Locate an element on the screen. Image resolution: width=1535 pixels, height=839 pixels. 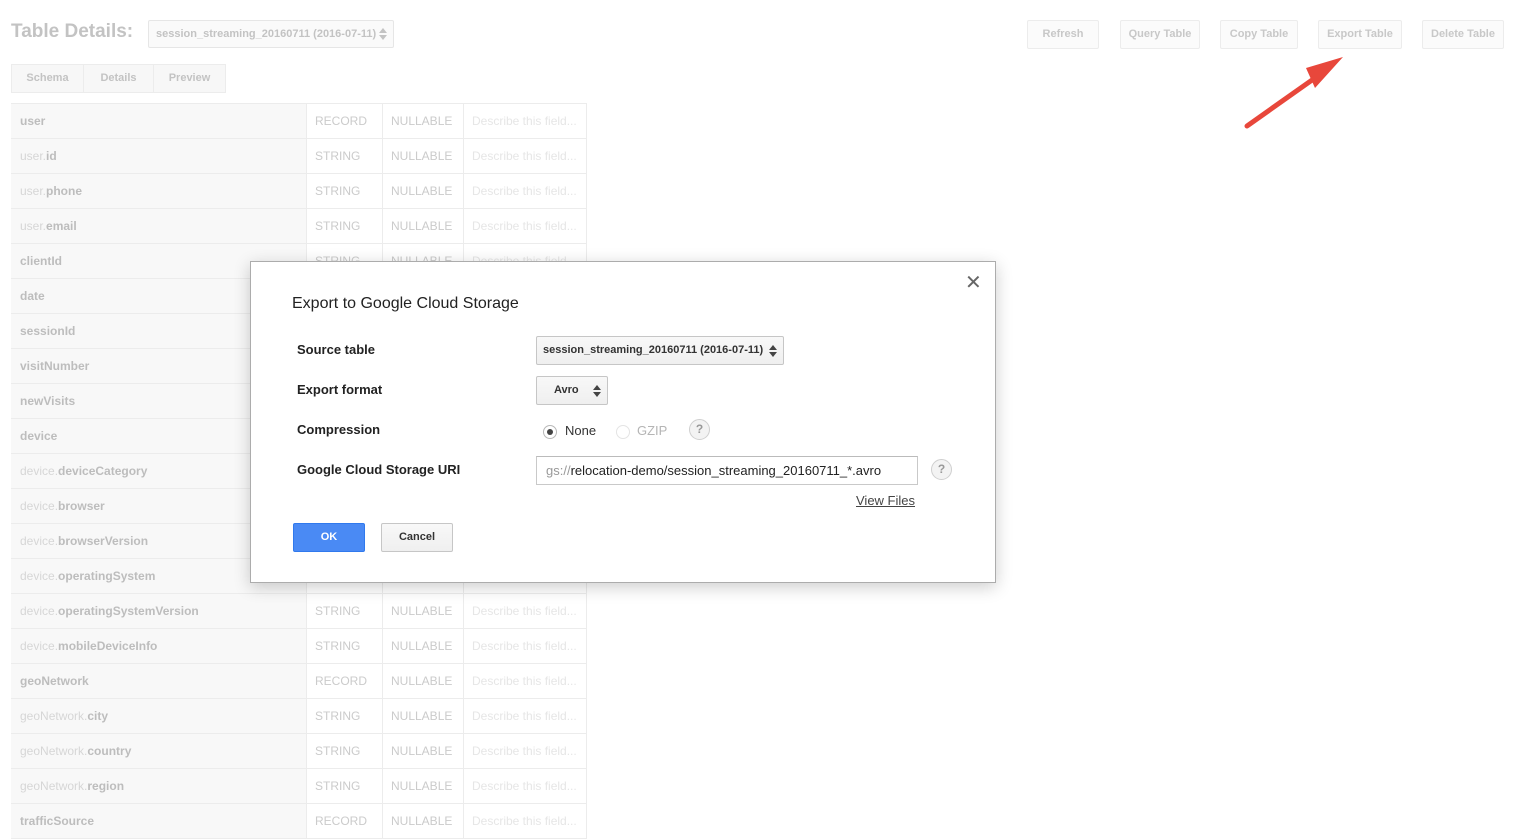
field-name-text: operatingSystem is located at coordinates (107, 576).